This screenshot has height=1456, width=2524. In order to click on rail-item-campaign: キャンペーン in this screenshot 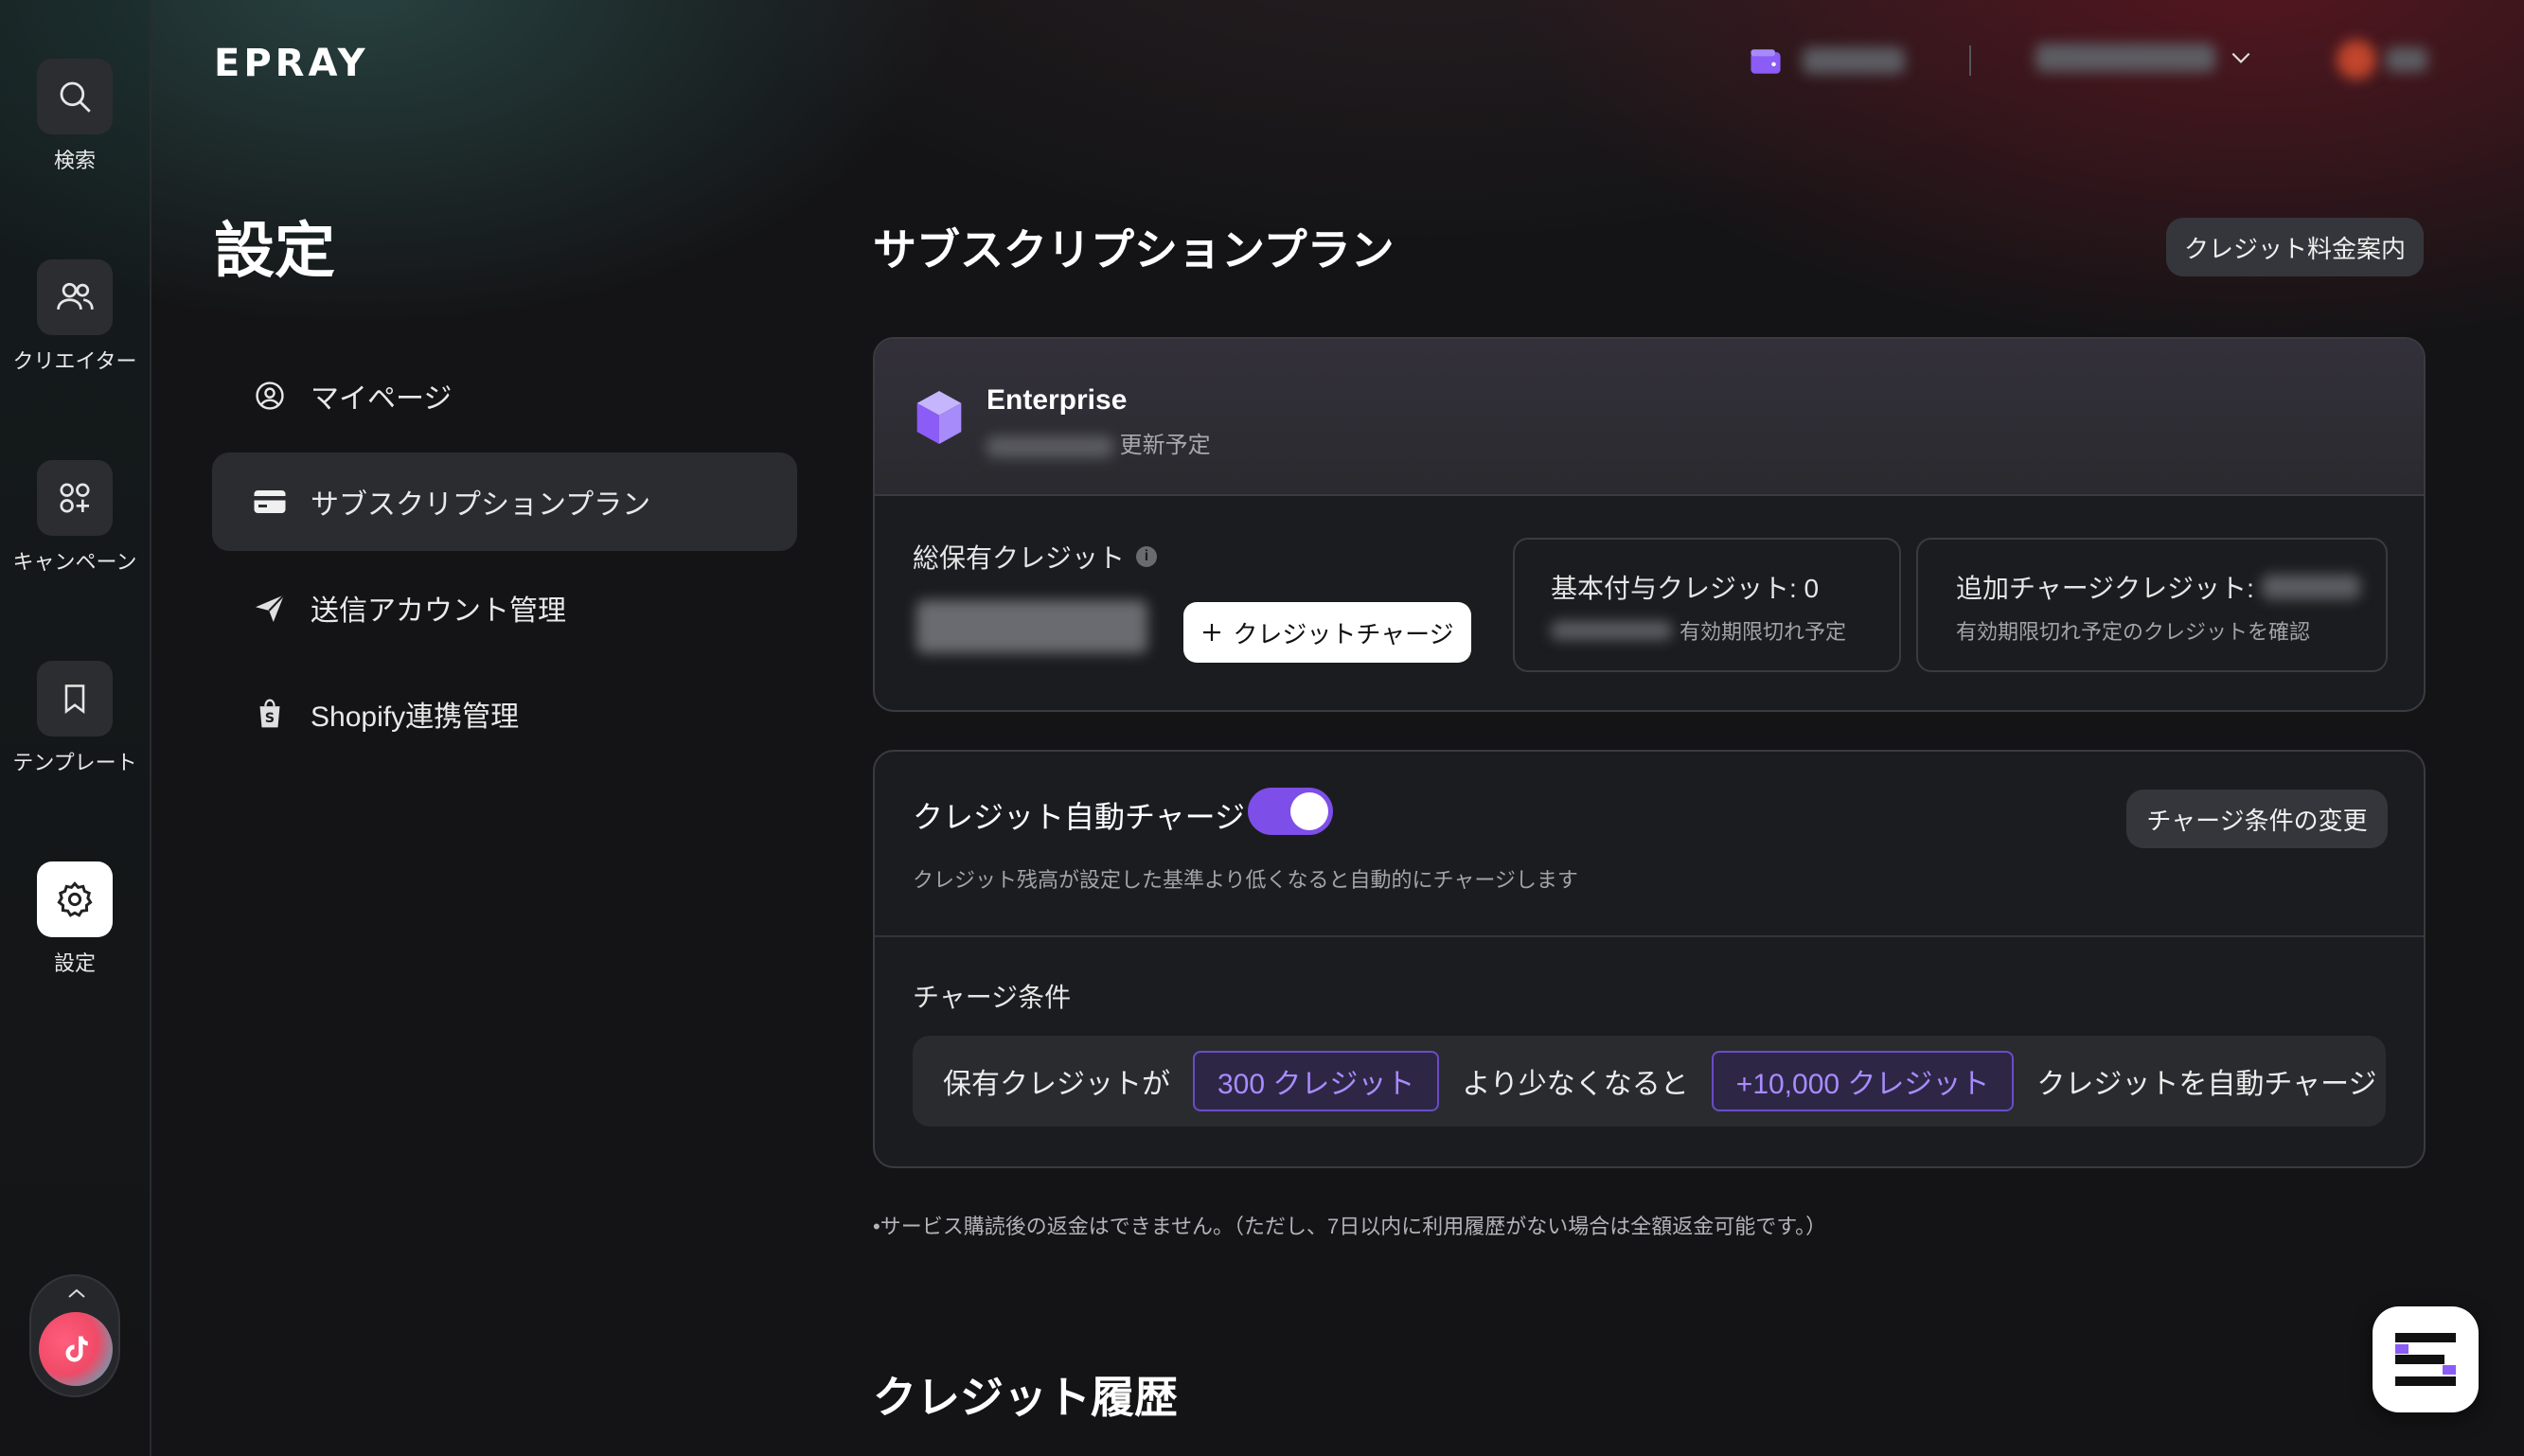, I will do `click(75, 518)`.